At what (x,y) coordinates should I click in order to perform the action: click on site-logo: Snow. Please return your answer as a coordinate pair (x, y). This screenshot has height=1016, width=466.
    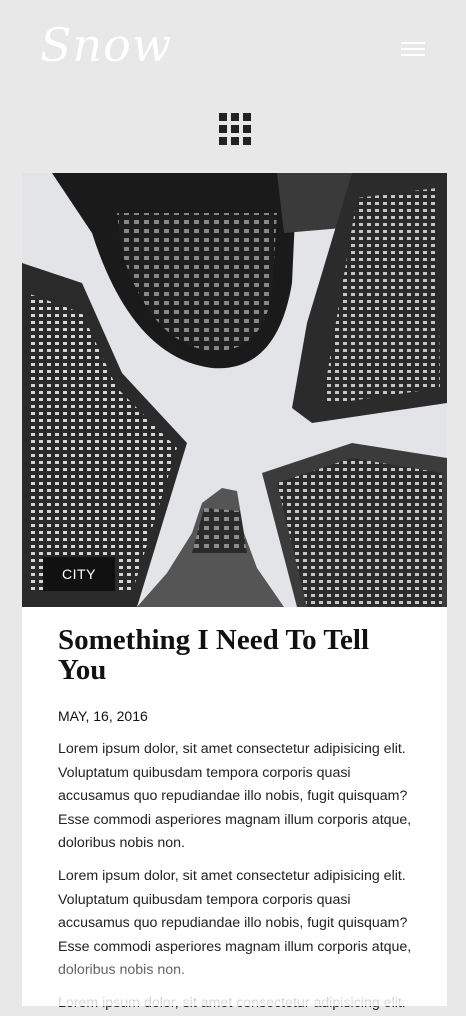
    Looking at the image, I should click on (106, 45).